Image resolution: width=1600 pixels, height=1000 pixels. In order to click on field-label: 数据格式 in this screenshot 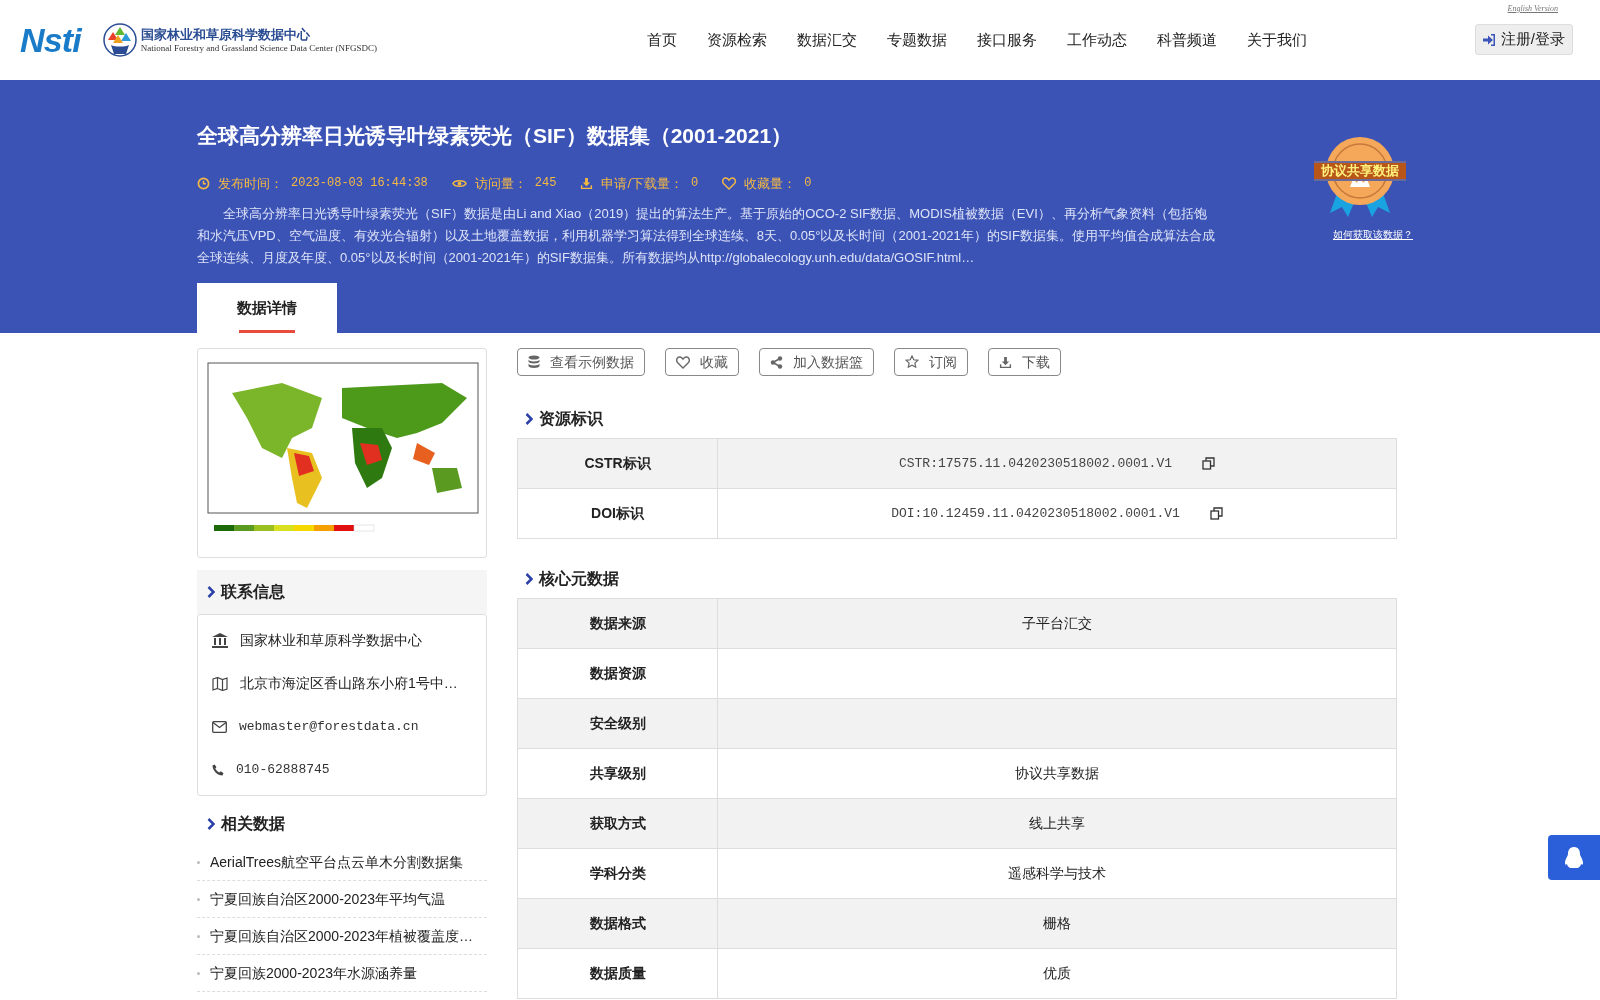, I will do `click(617, 923)`.